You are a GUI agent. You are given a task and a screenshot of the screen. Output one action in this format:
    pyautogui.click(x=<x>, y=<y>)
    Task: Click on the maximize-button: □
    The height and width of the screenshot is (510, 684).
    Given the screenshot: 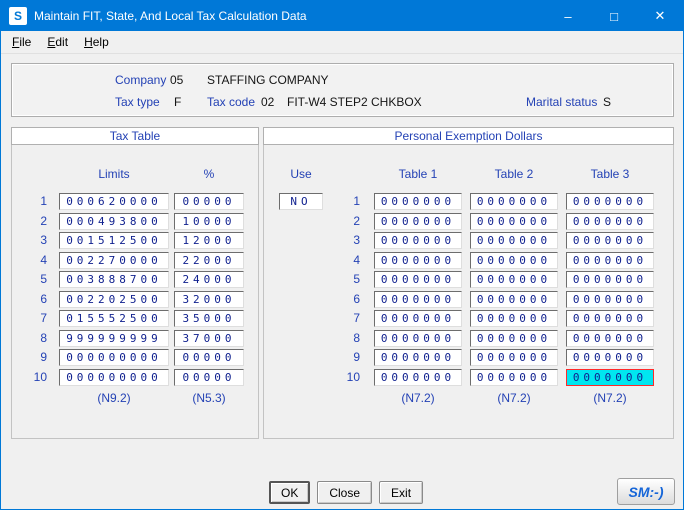 What is the action you would take?
    pyautogui.click(x=614, y=16)
    